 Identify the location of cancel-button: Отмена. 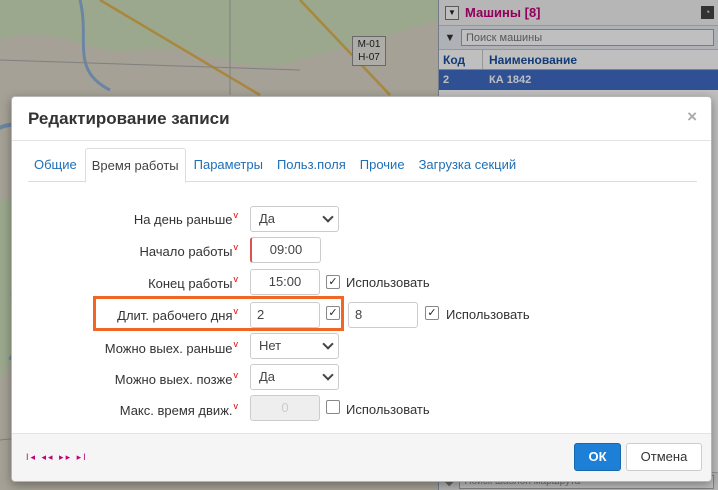
(664, 457).